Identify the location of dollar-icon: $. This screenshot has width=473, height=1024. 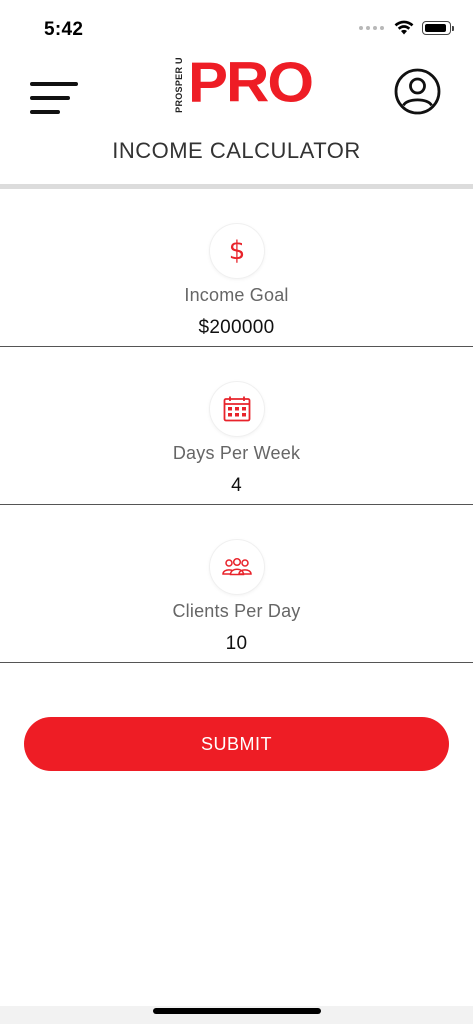
(237, 251).